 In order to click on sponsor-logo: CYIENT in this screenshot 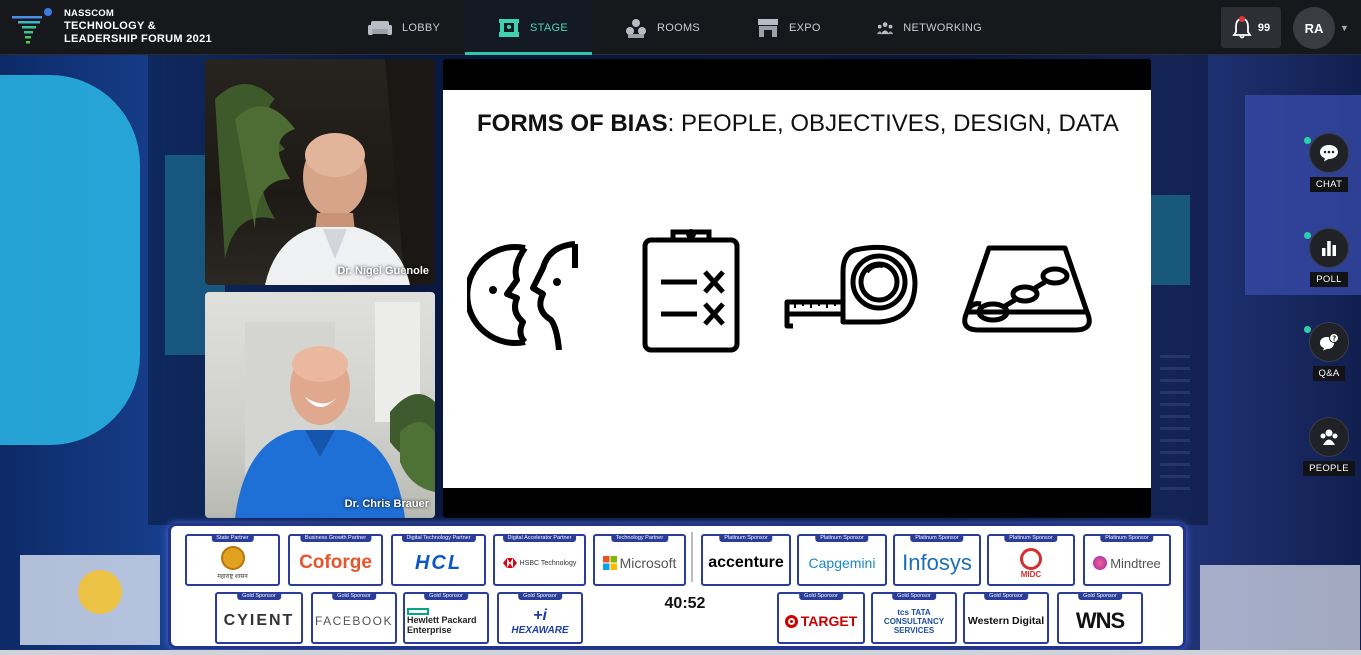, I will do `click(259, 620)`.